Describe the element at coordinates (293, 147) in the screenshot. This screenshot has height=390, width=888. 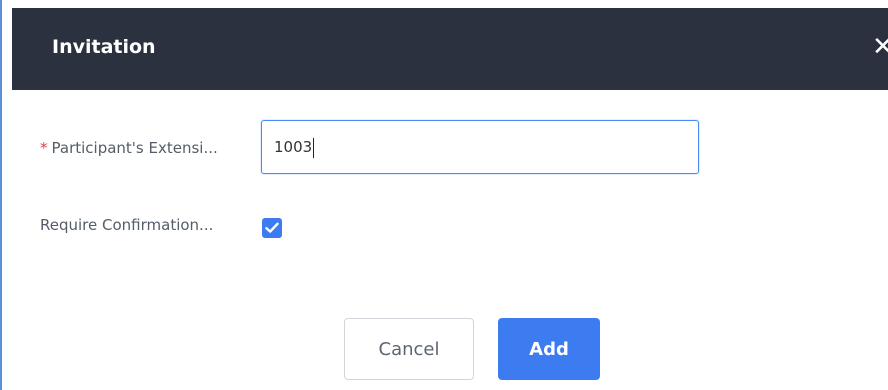
I see `extension-input-value: 1003` at that location.